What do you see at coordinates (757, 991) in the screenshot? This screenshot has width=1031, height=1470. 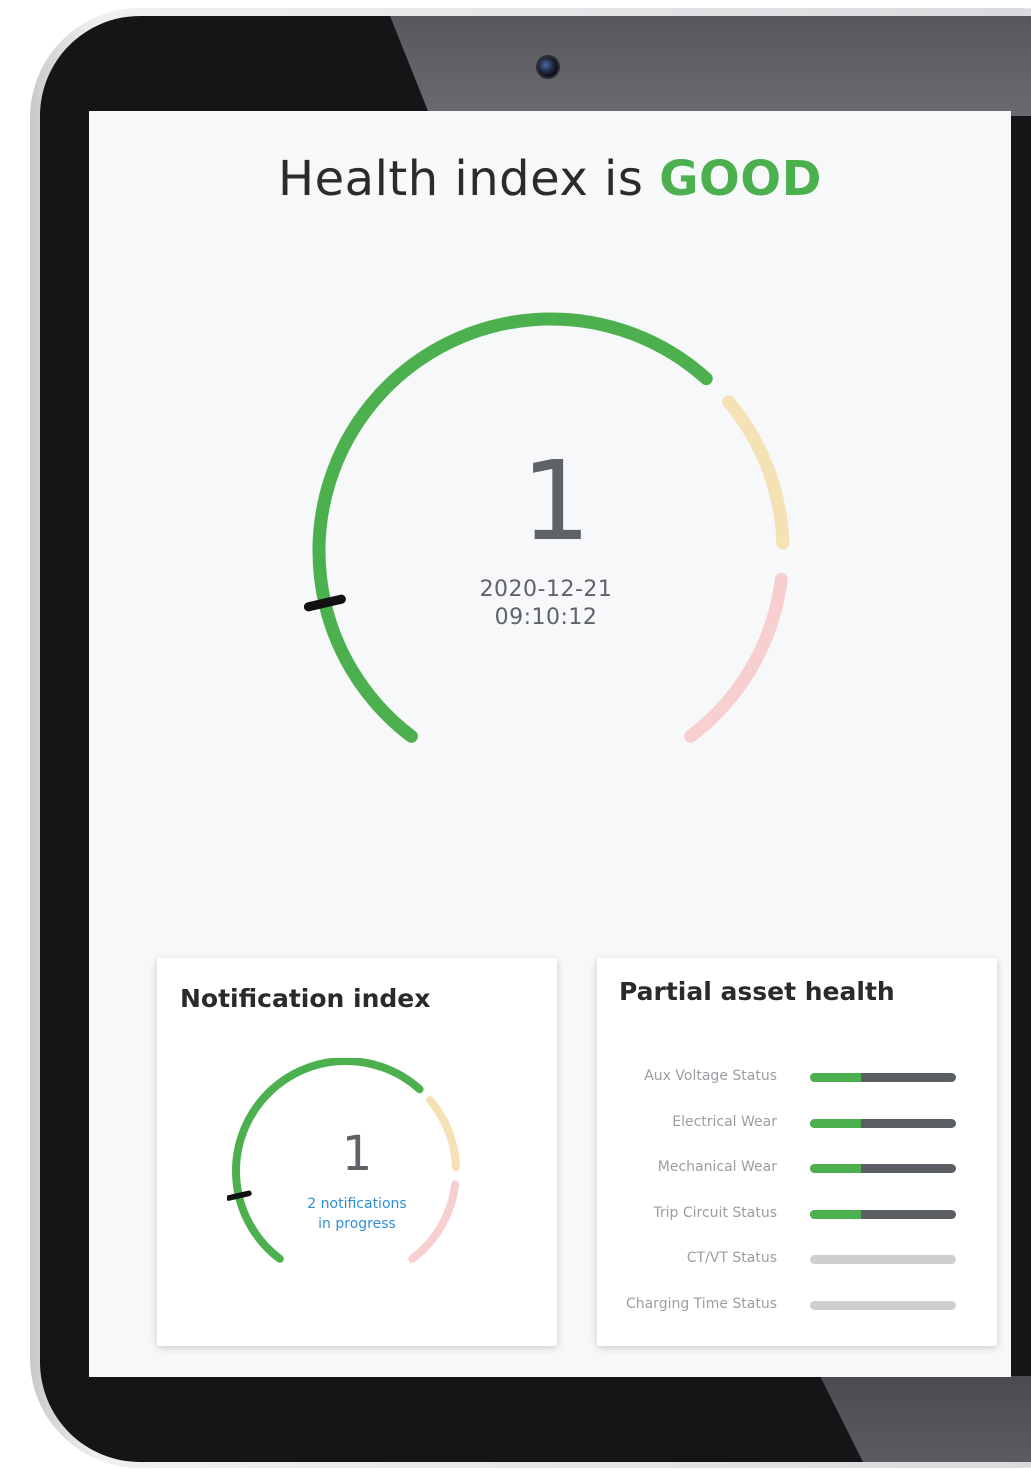 I see `partial-asset-health-title: Partial asset health` at bounding box center [757, 991].